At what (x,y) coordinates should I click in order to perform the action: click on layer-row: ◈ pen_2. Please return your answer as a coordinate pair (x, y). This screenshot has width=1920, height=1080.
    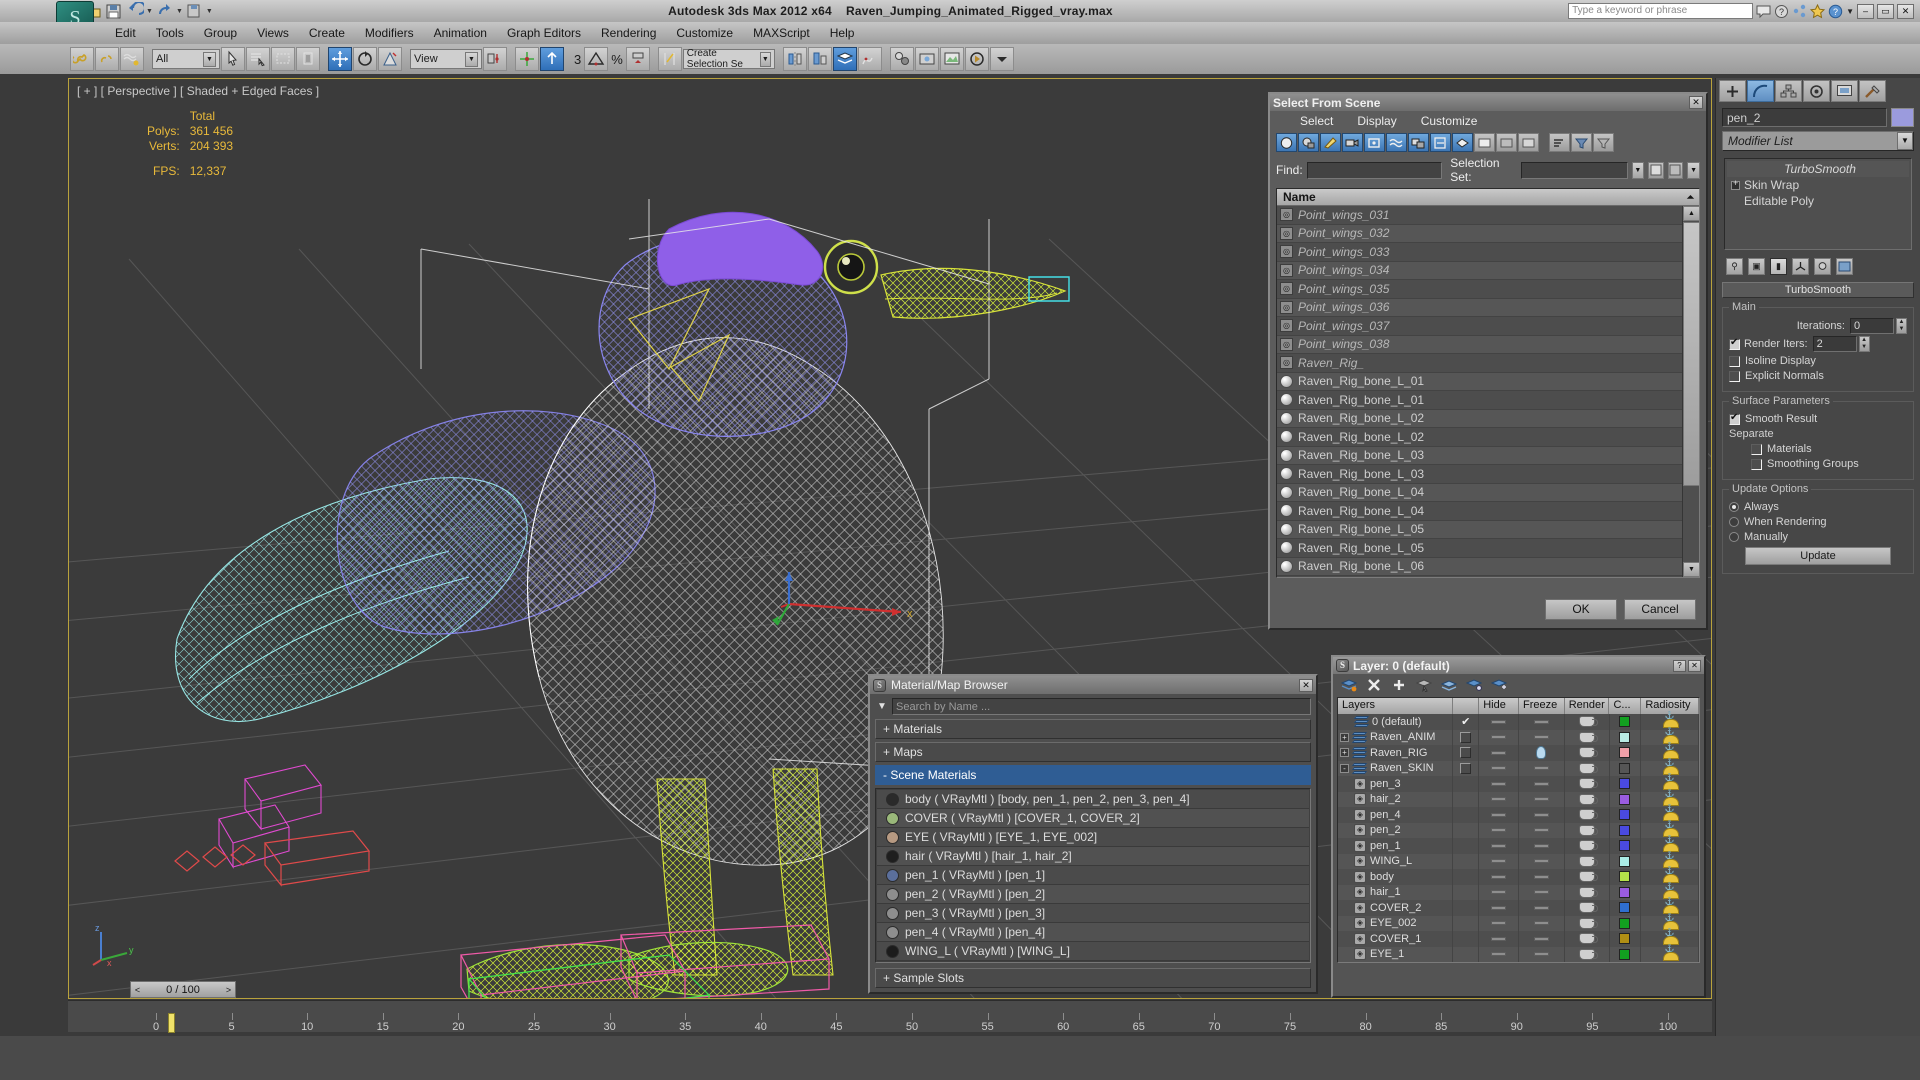
    Looking at the image, I should click on (1518, 829).